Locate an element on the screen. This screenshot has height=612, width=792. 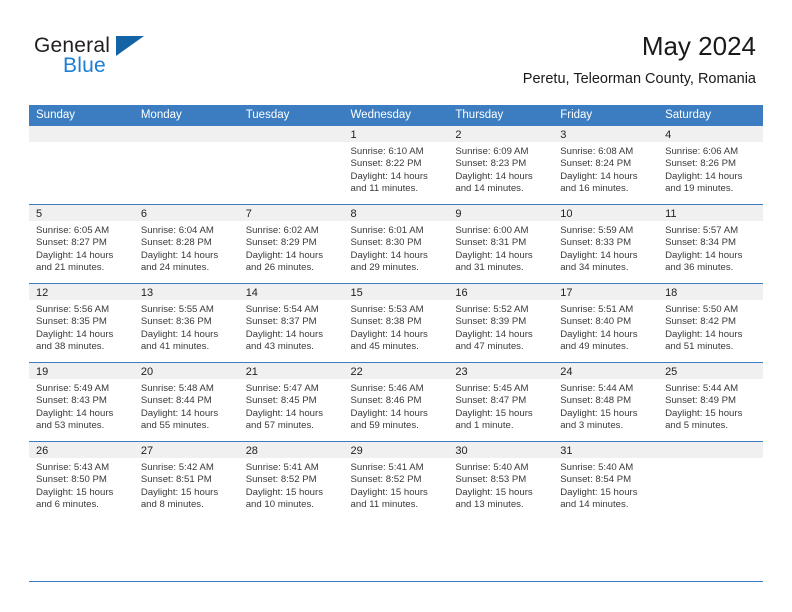
daylight-text-line2: and 14 minutes. is located at coordinates (594, 505).